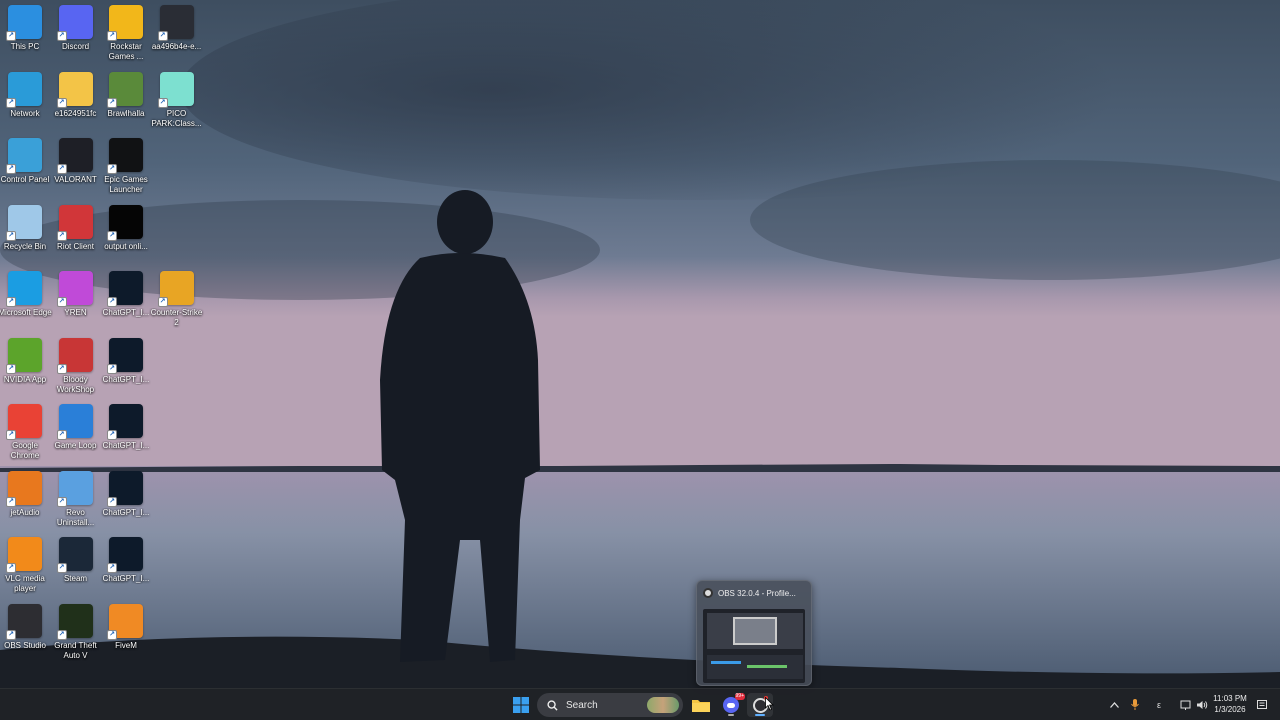  I want to click on revo-uninstaller-icon: ↗, so click(74, 488).